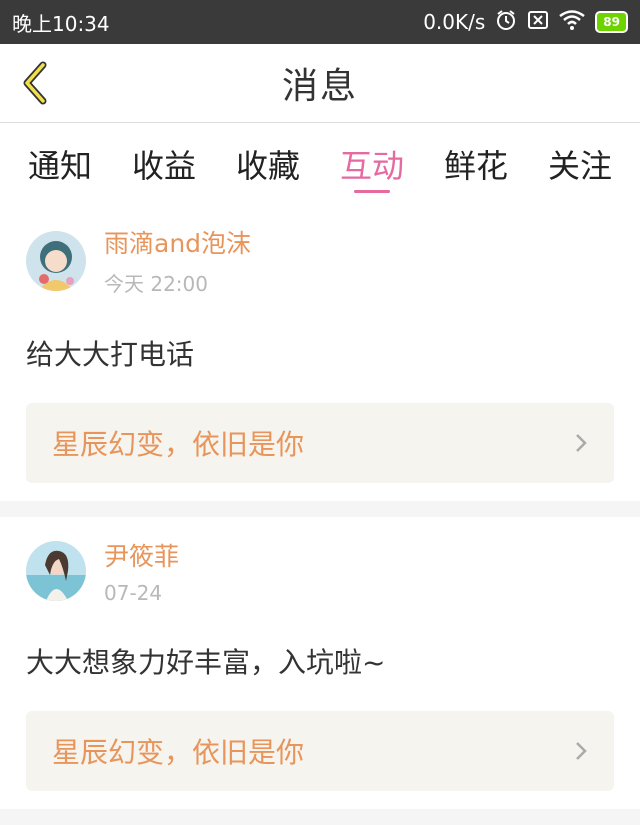 This screenshot has width=640, height=825. Describe the element at coordinates (177, 242) in the screenshot. I see `username: 雨滴and泡沫` at that location.